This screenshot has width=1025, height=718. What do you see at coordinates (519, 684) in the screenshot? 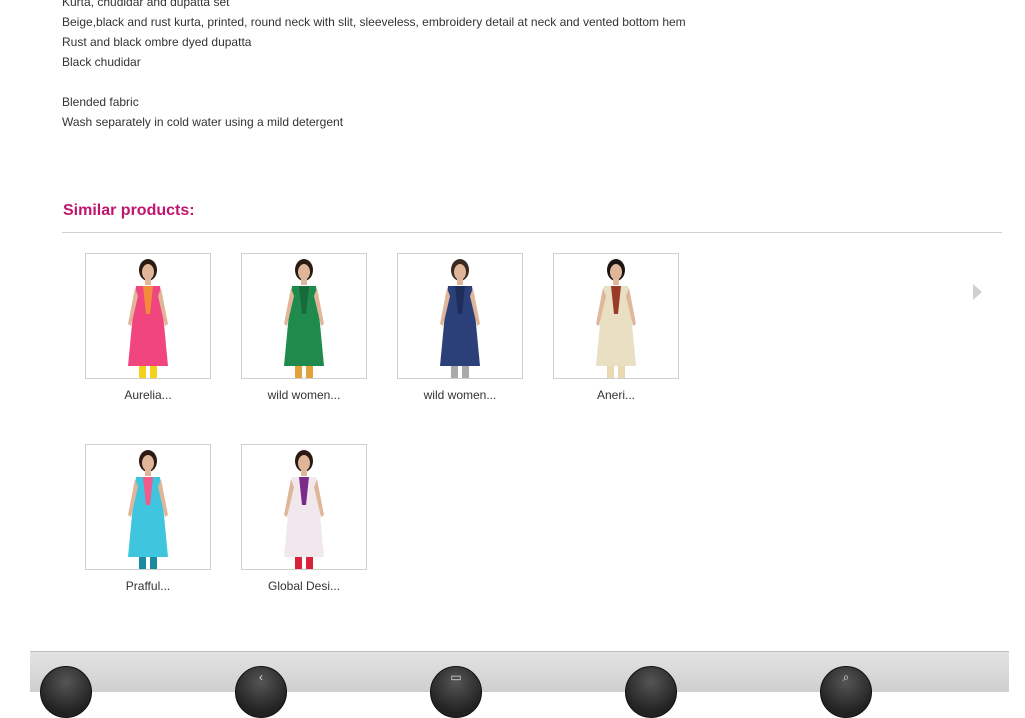
I see `bottom-toolbar: ‹ ▭ ⌕` at bounding box center [519, 684].